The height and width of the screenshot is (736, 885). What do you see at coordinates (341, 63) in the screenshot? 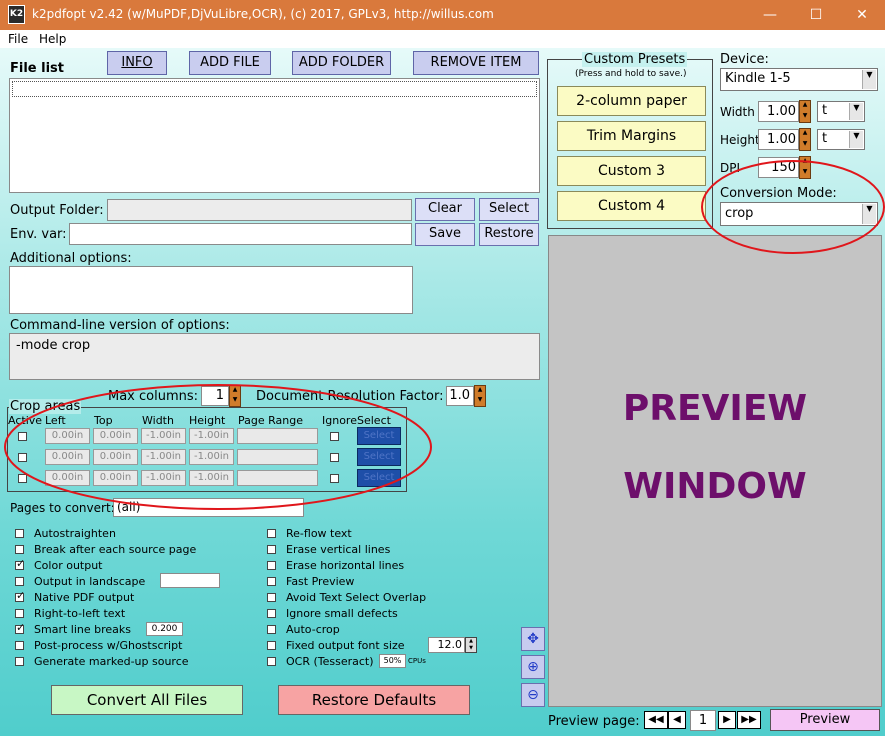
I see `add-folder-button: ADD FOLDER` at bounding box center [341, 63].